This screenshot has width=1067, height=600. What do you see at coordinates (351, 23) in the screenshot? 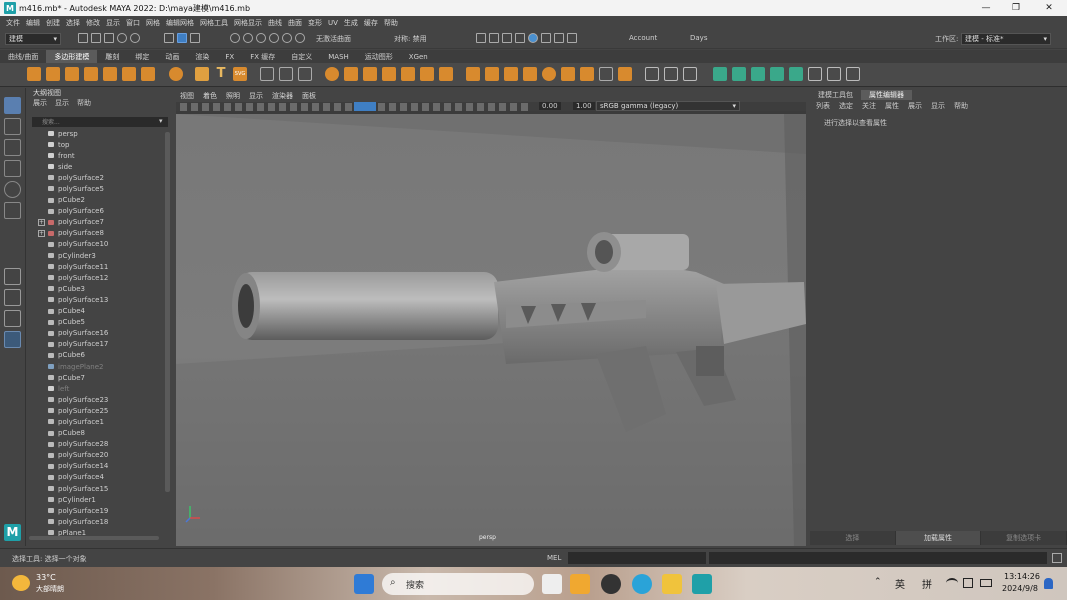
I see `menu-item-15: 生成` at bounding box center [351, 23].